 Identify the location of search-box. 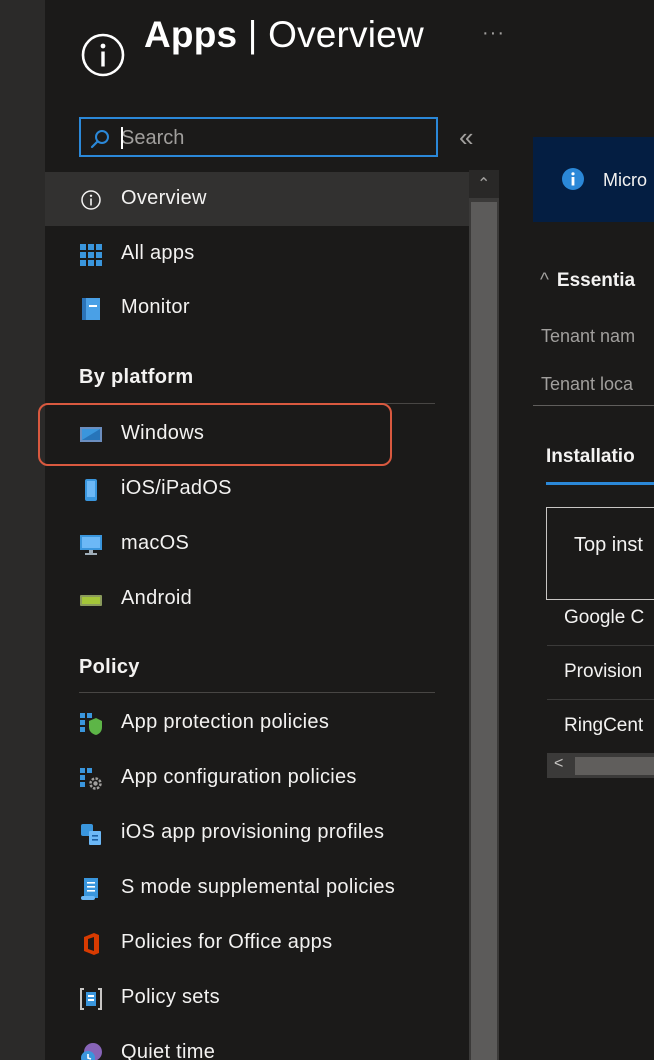
(258, 137).